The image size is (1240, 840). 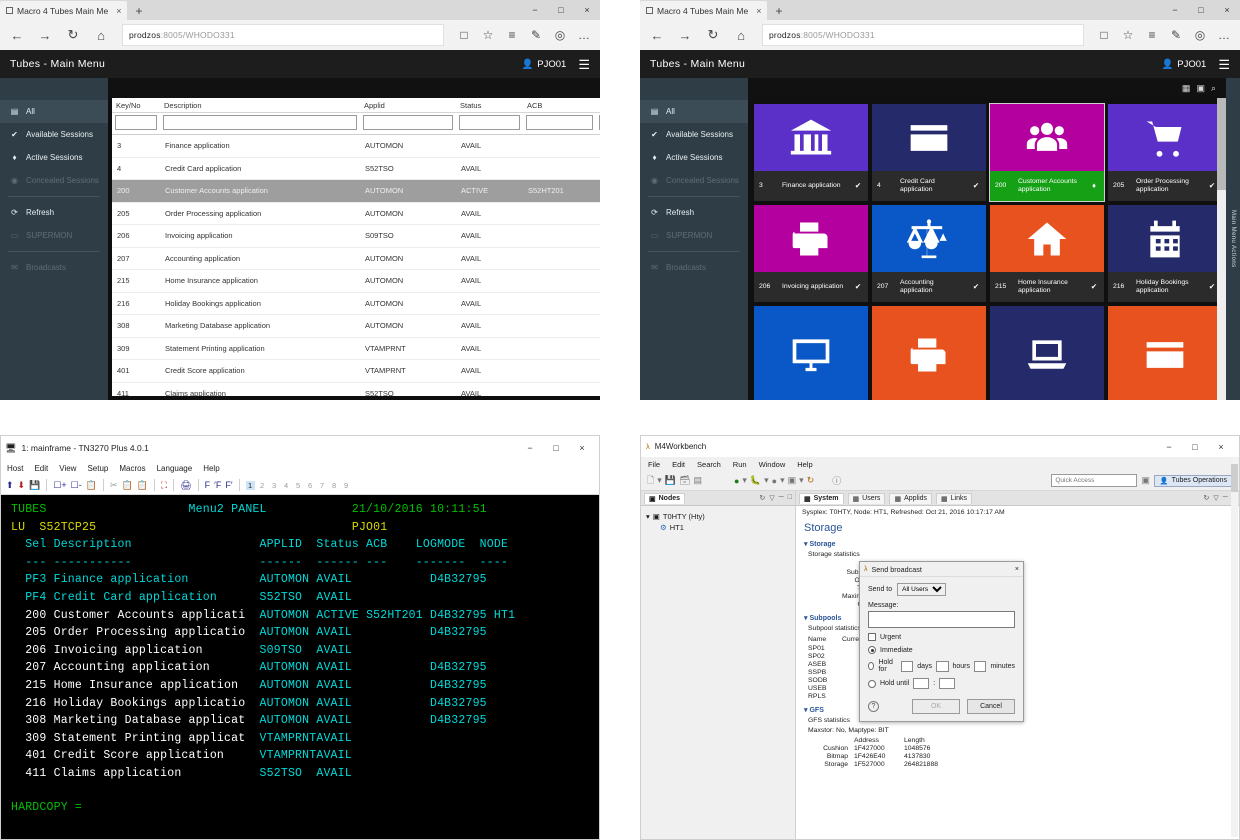 What do you see at coordinates (17, 35) in the screenshot?
I see `back-icon: ←` at bounding box center [17, 35].